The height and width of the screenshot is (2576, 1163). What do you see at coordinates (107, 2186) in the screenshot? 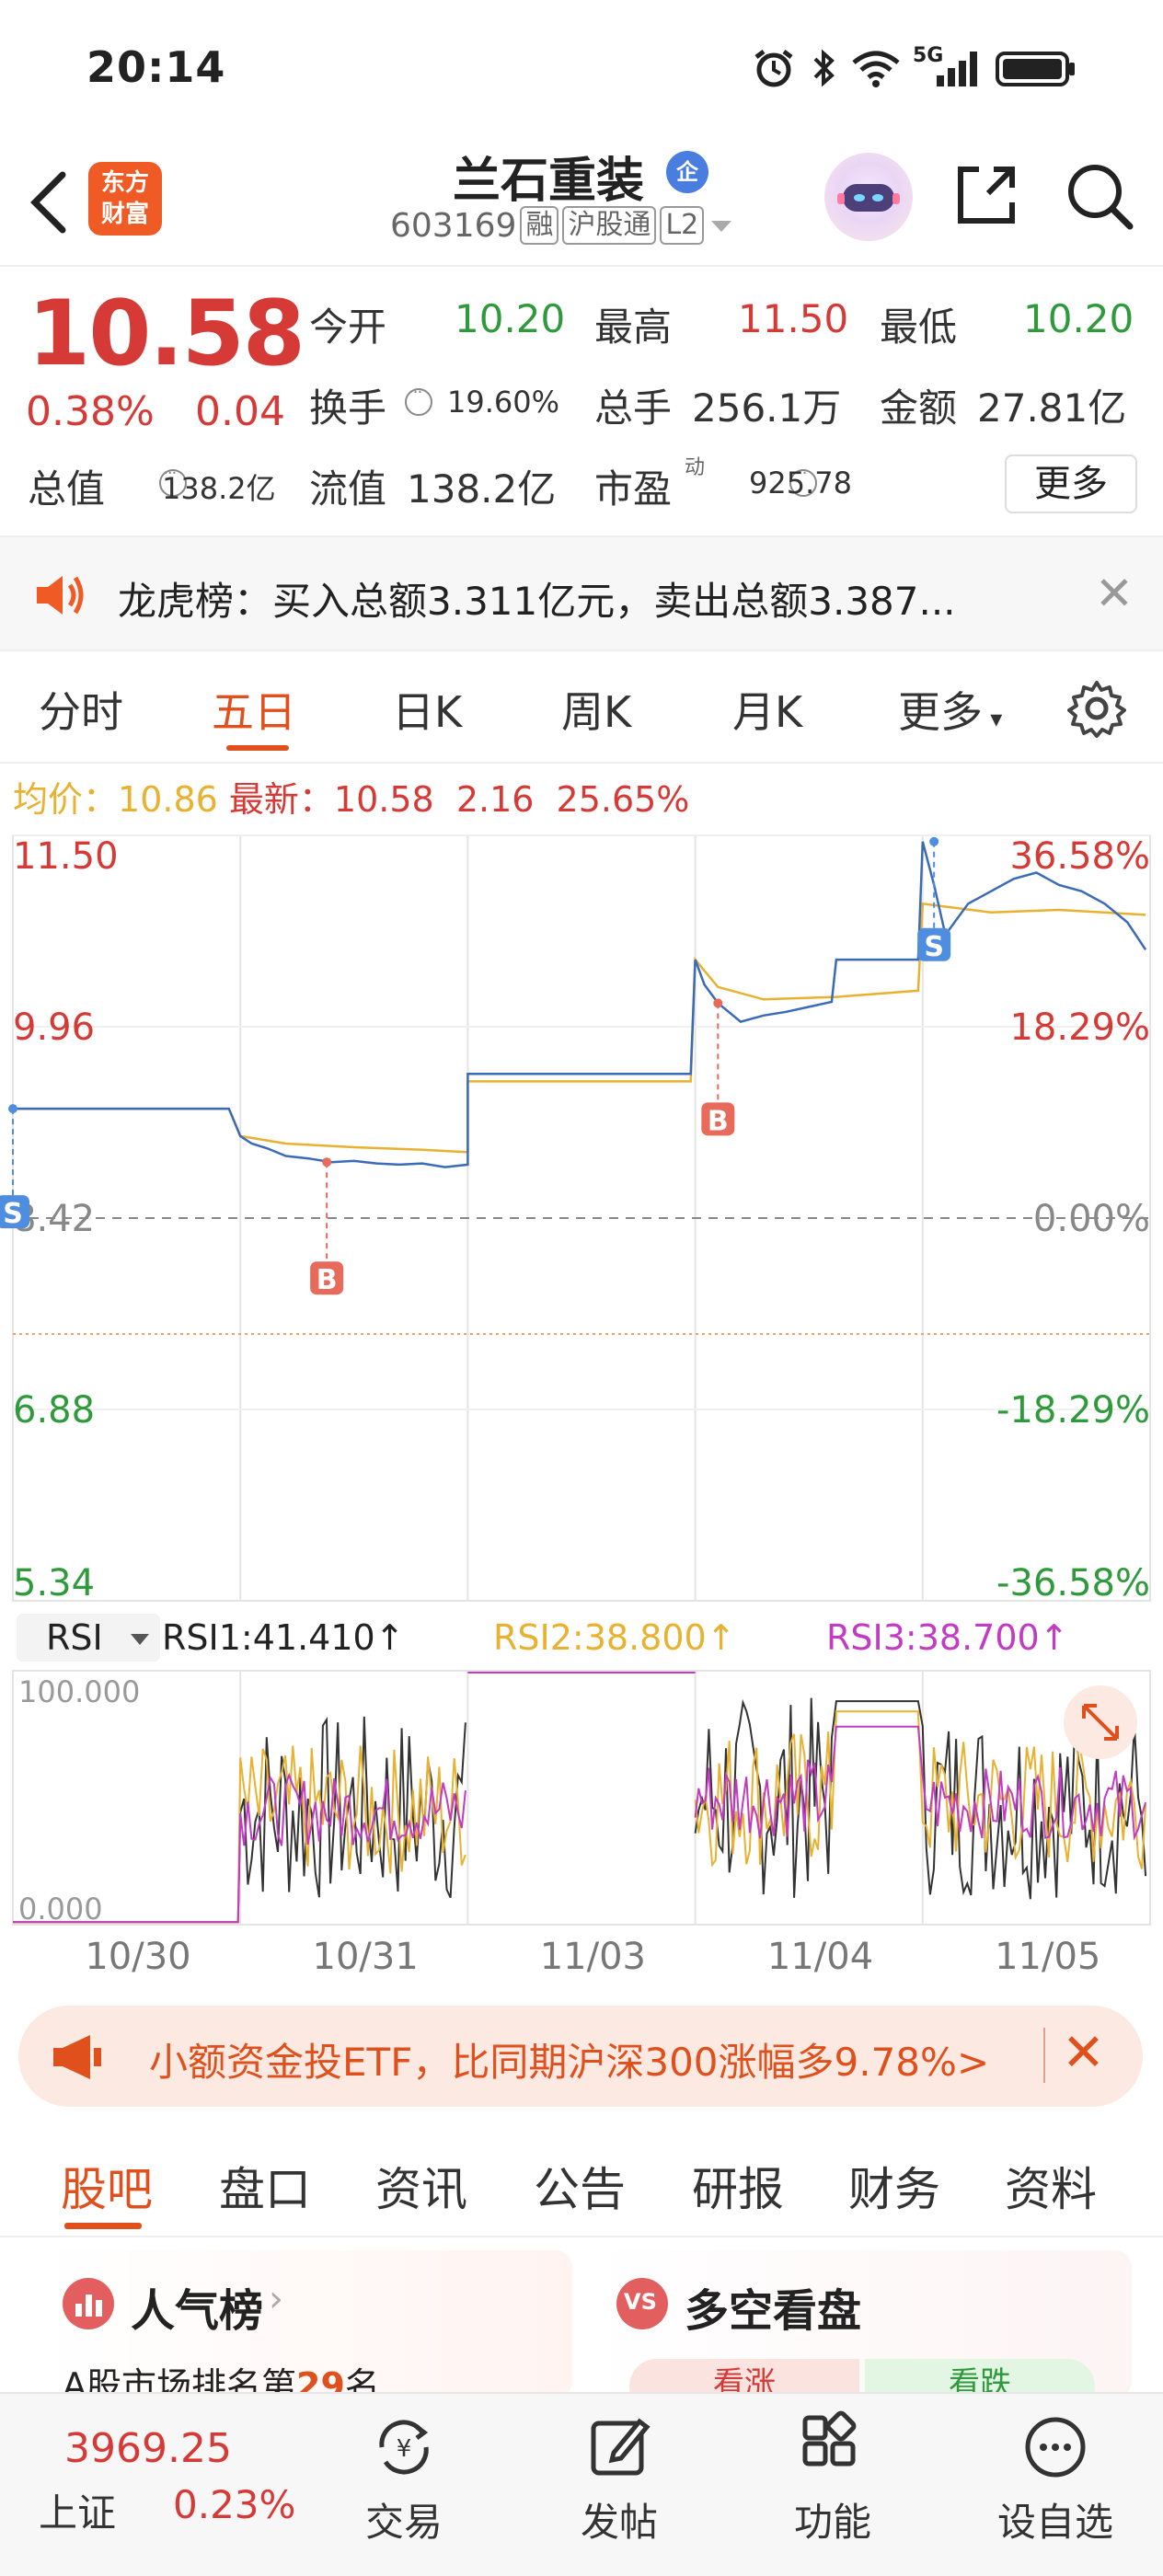
I see `tab-forum: 股吧` at bounding box center [107, 2186].